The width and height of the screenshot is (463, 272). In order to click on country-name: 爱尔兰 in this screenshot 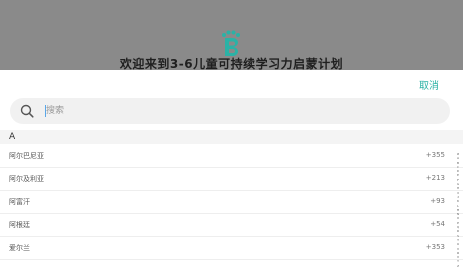, I will do `click(19, 248)`.